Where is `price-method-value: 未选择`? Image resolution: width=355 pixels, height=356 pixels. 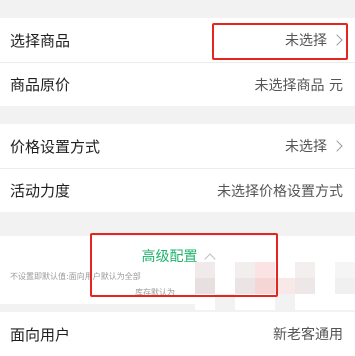
price-method-value: 未选择 is located at coordinates (314, 146).